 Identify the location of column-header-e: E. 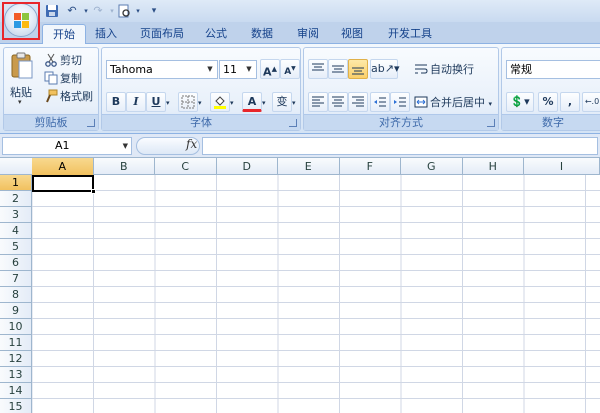
(309, 166).